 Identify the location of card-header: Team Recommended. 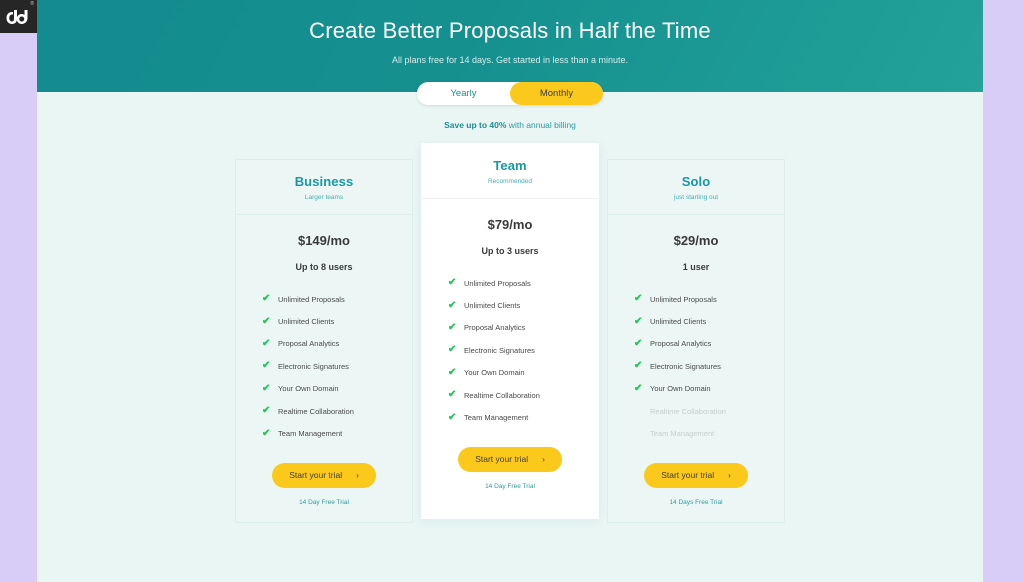
(510, 171).